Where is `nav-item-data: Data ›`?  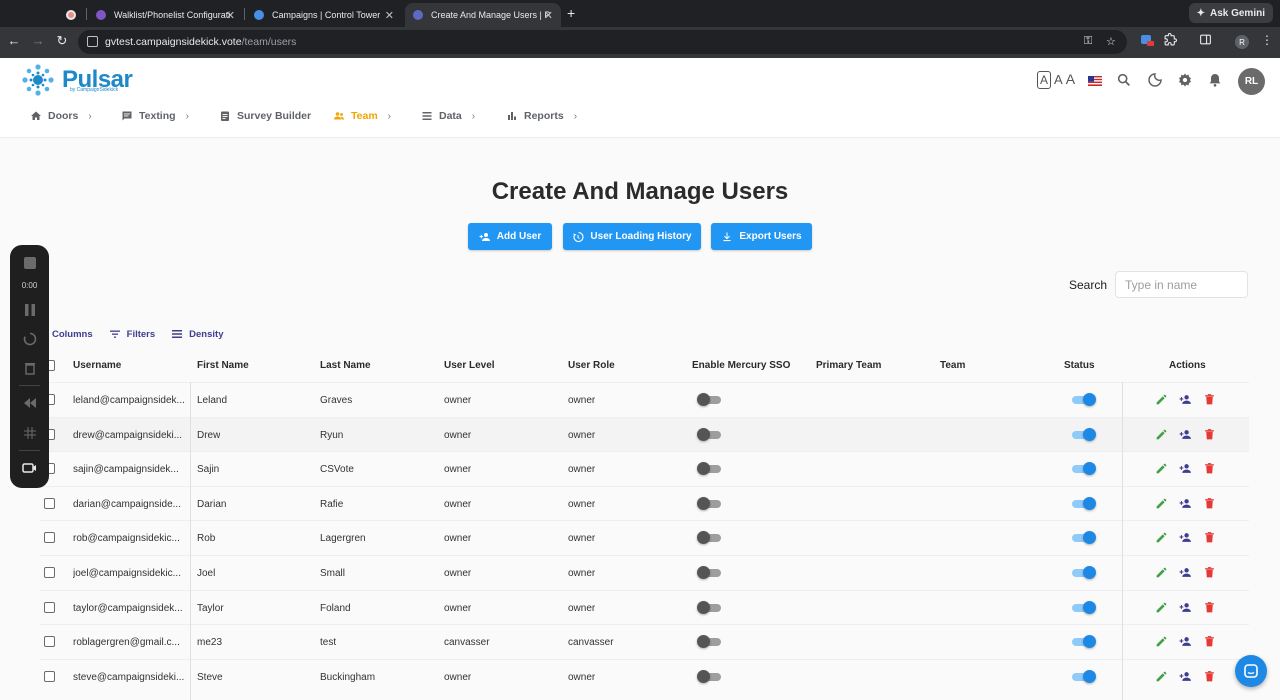
nav-item-data: Data › is located at coordinates (448, 116).